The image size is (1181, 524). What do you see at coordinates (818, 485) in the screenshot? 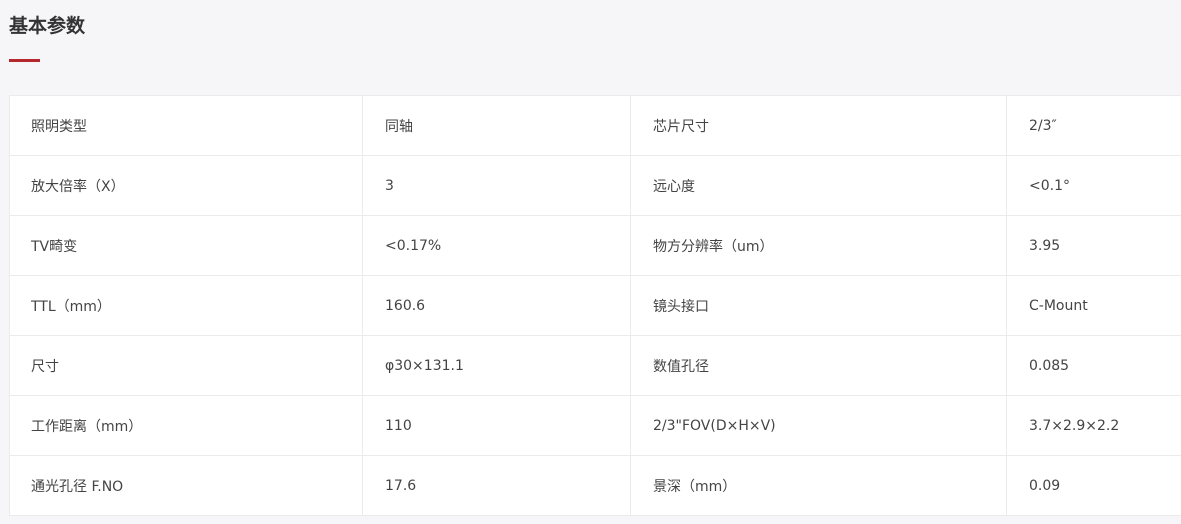
I see `param-label: 景深（mm）` at bounding box center [818, 485].